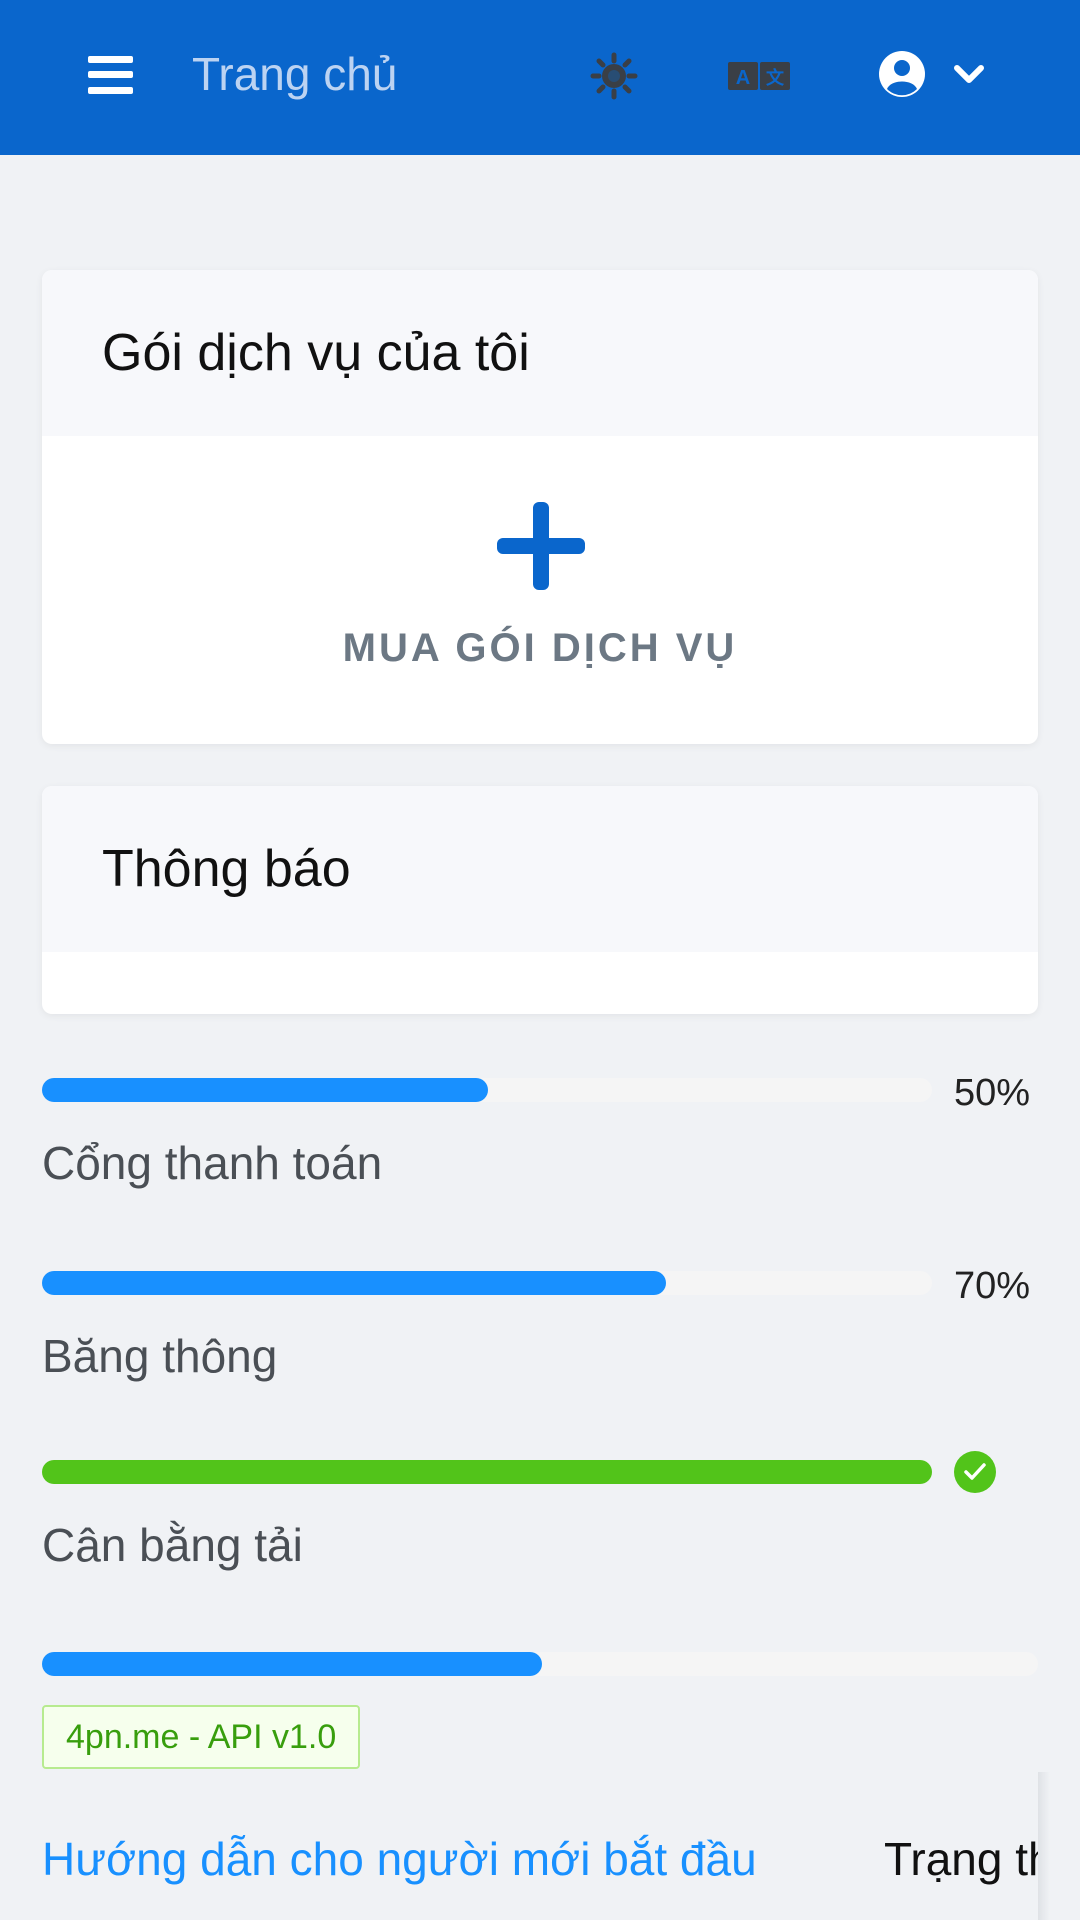 The width and height of the screenshot is (1080, 1920). Describe the element at coordinates (1044, 1846) in the screenshot. I see `scroll-edge` at that location.